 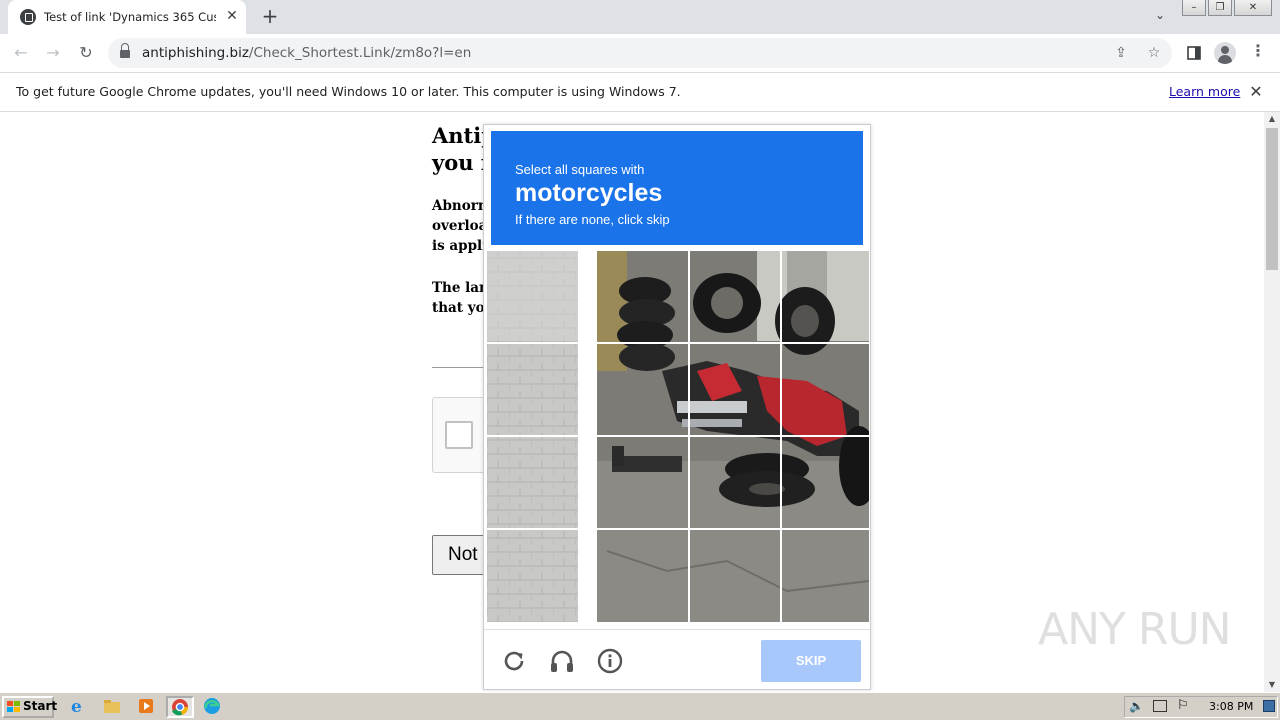 What do you see at coordinates (13, 706) in the screenshot?
I see `windows-logo-icon` at bounding box center [13, 706].